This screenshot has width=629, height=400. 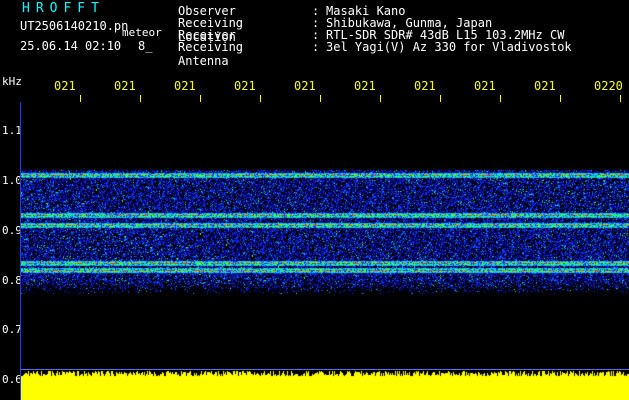 I want to click on y-tick-label: 0.7, so click(x=12, y=329).